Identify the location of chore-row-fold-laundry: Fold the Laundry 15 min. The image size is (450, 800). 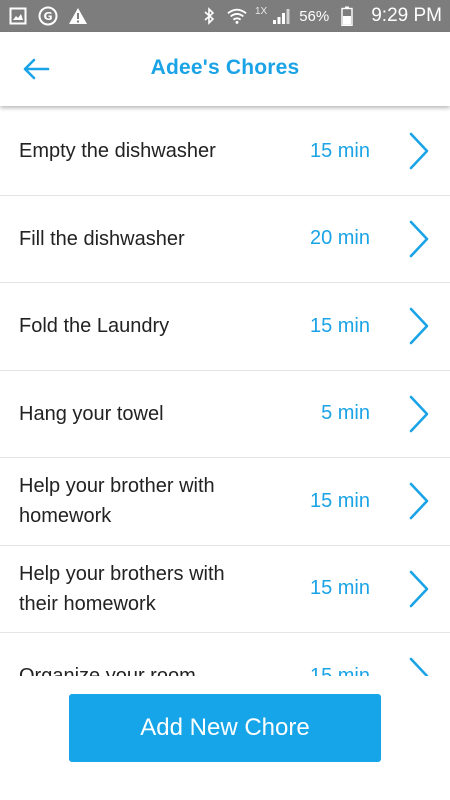
(225, 327).